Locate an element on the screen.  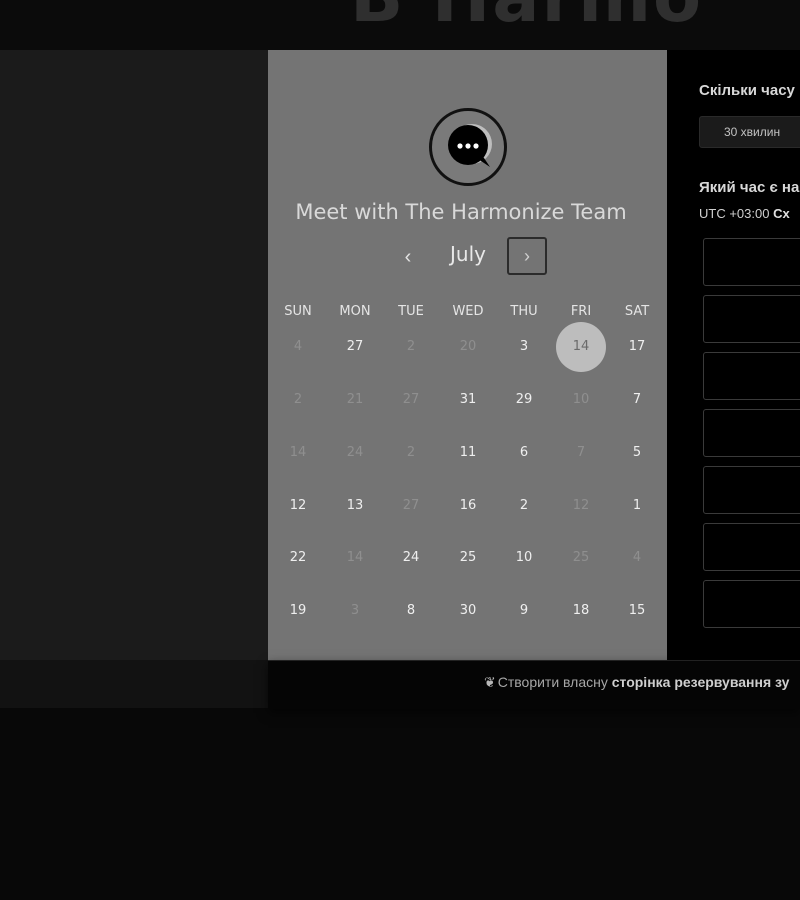
weekday-tue: TUE is located at coordinates (411, 311).